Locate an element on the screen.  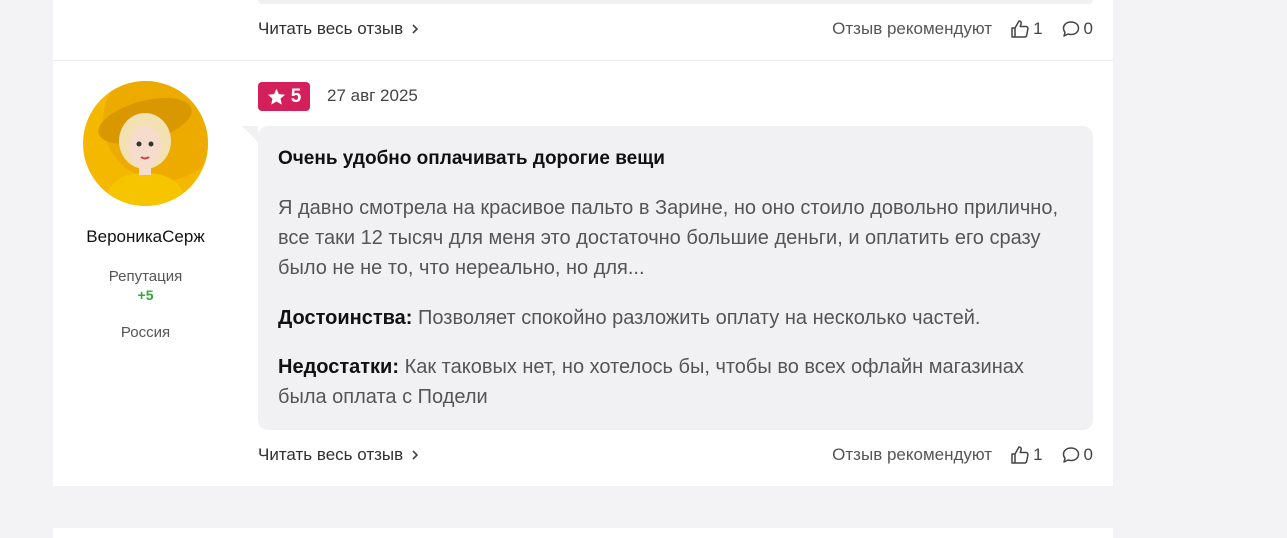
previous-review-footer: Читать весь отзыв Отзыв рекомендуют 1 0 is located at coordinates (675, 29).